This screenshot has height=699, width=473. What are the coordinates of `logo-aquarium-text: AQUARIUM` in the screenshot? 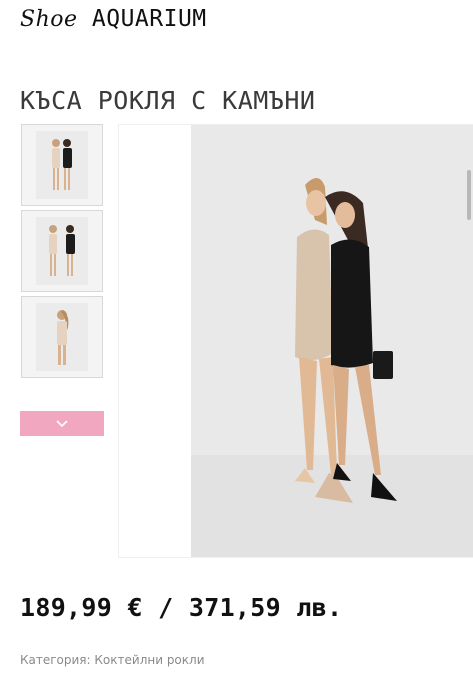 It's located at (149, 19).